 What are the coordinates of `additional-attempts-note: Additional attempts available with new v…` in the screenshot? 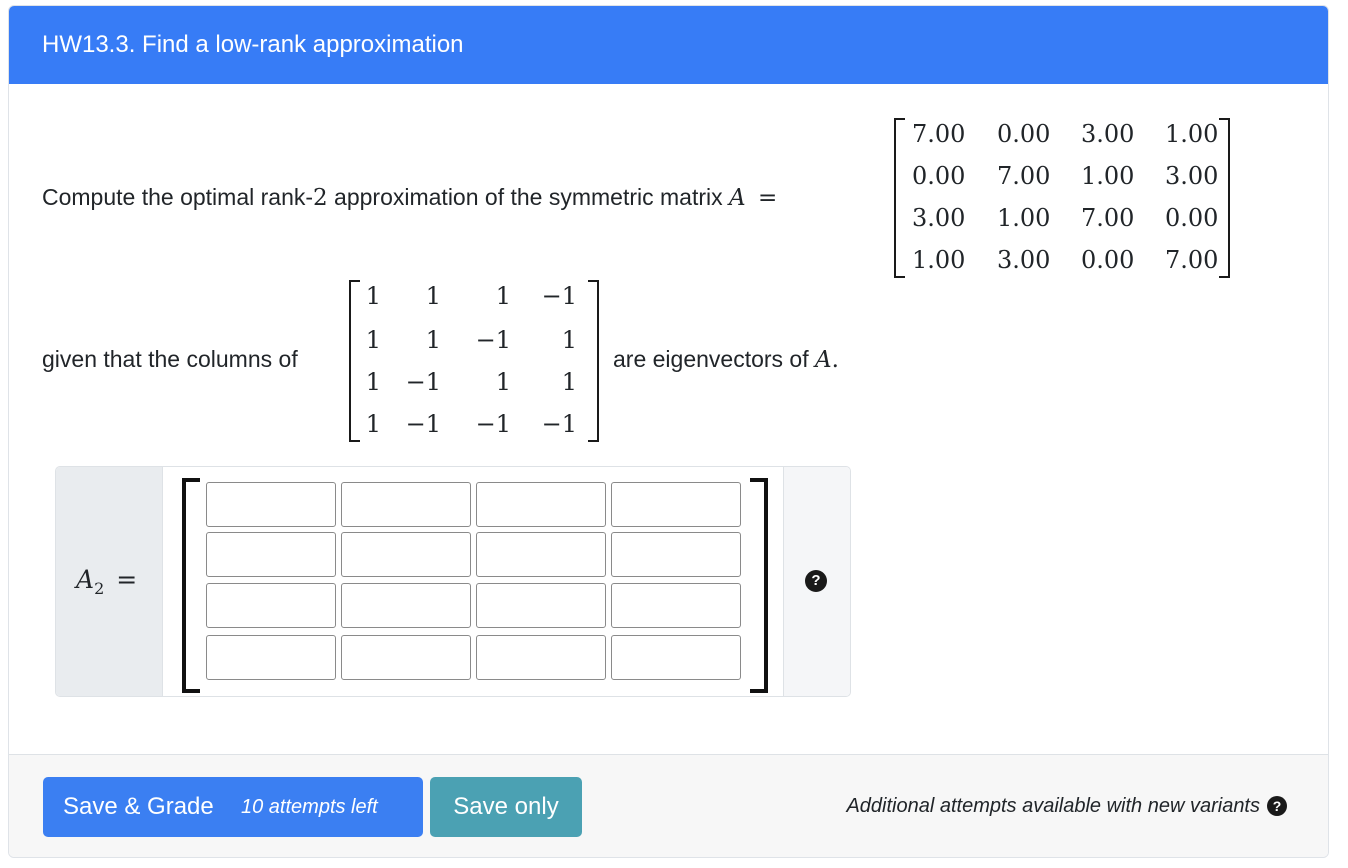 It's located at (1053, 806).